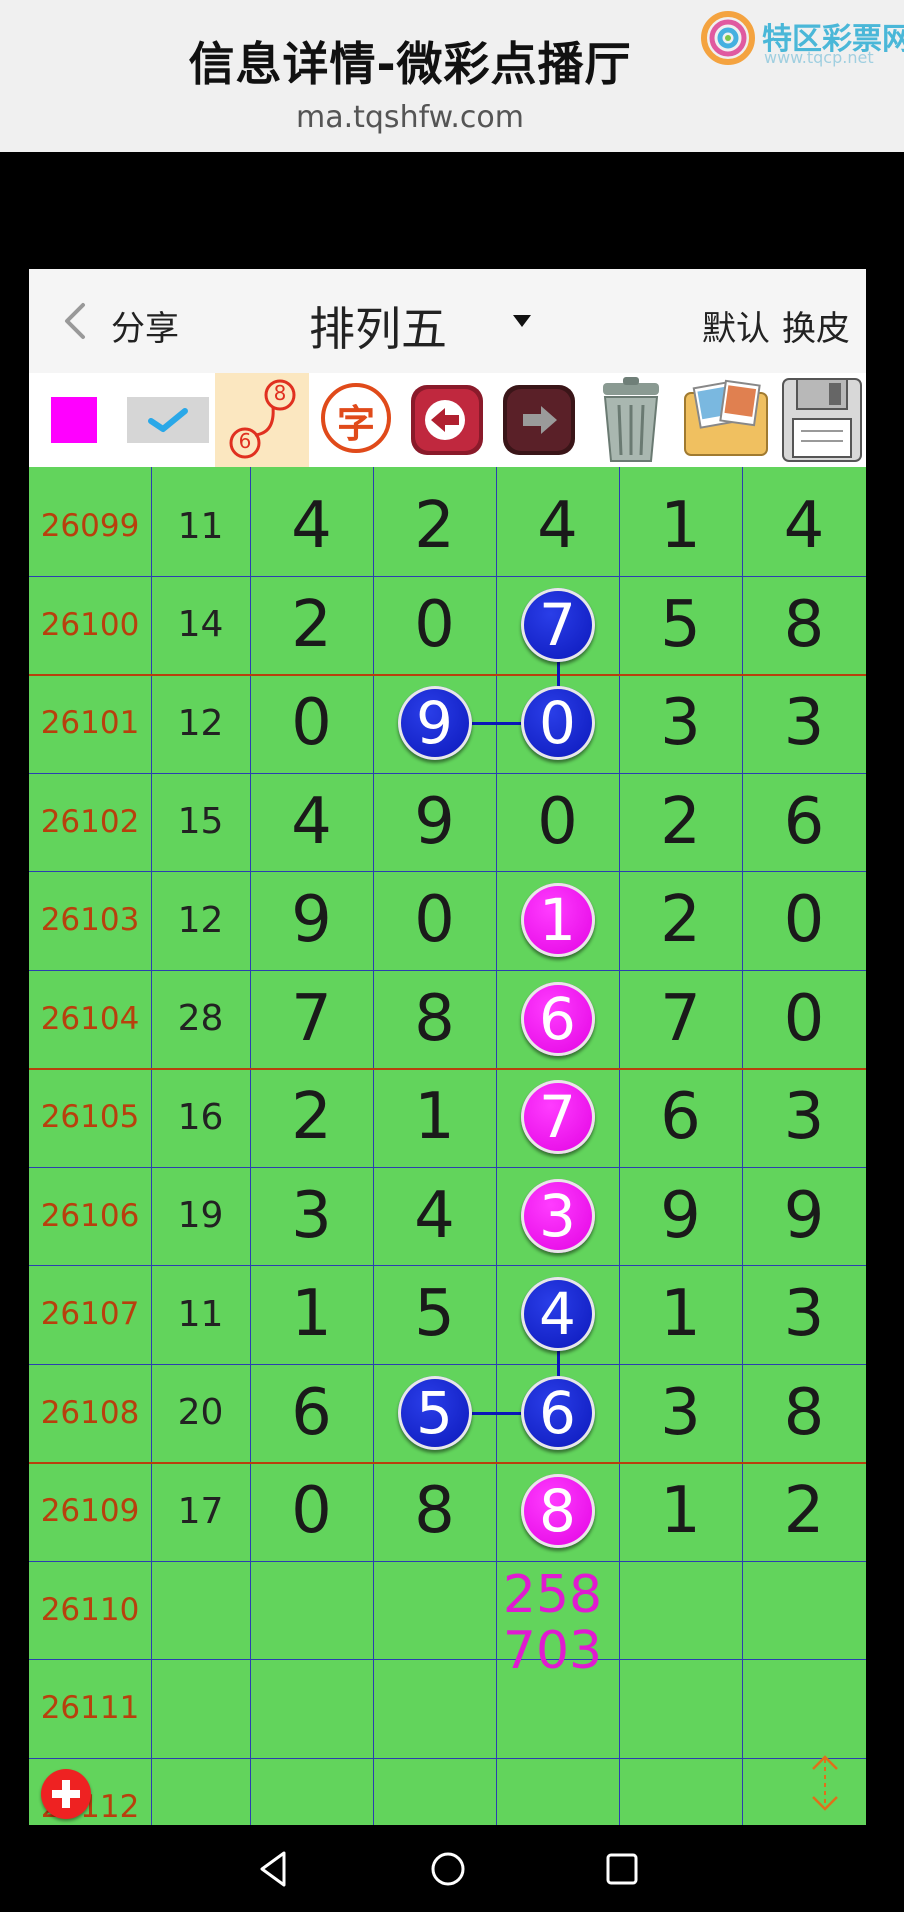  What do you see at coordinates (821, 420) in the screenshot?
I see `save-button` at bounding box center [821, 420].